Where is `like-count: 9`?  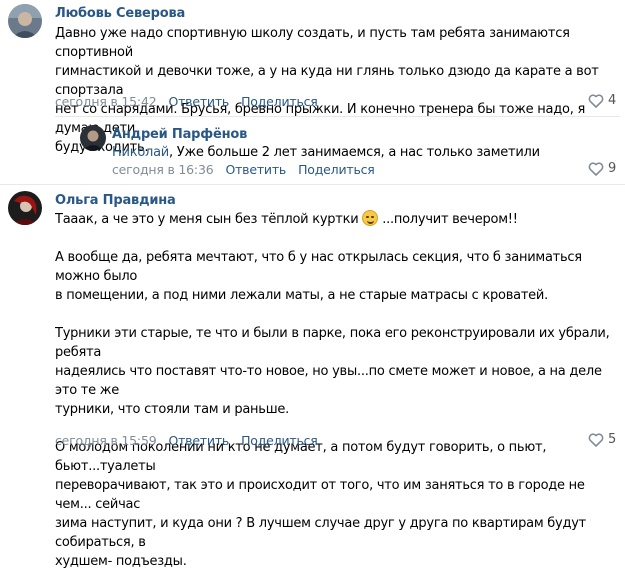
like-count: 9 is located at coordinates (612, 168).